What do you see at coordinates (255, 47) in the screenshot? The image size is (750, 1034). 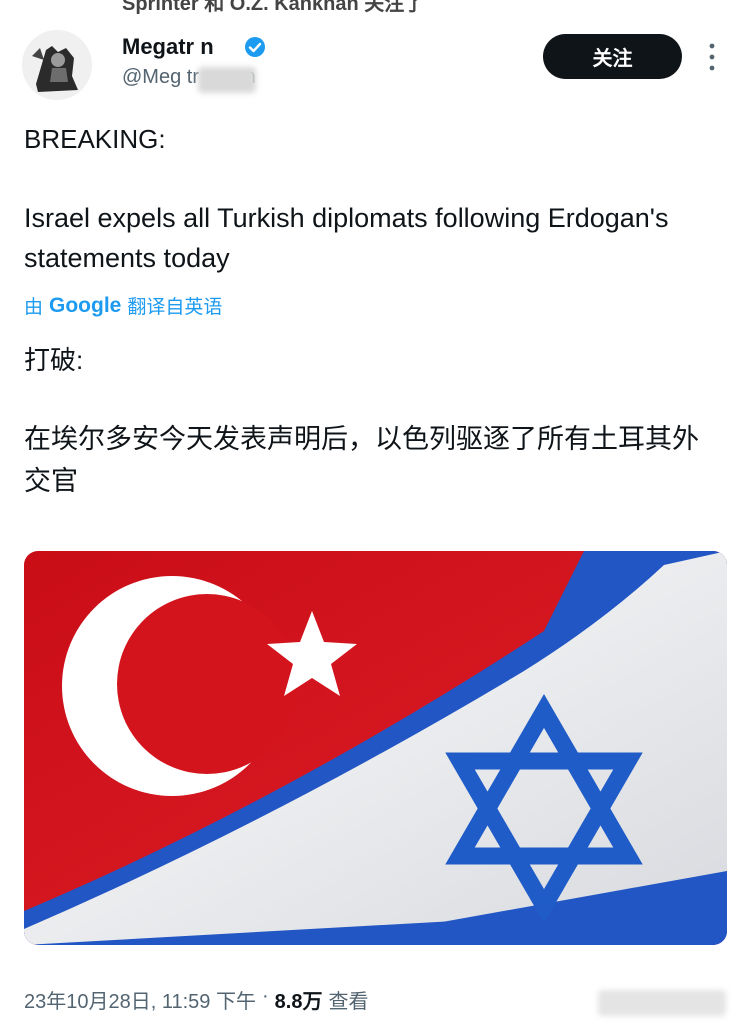 I see `verified-badge-icon` at bounding box center [255, 47].